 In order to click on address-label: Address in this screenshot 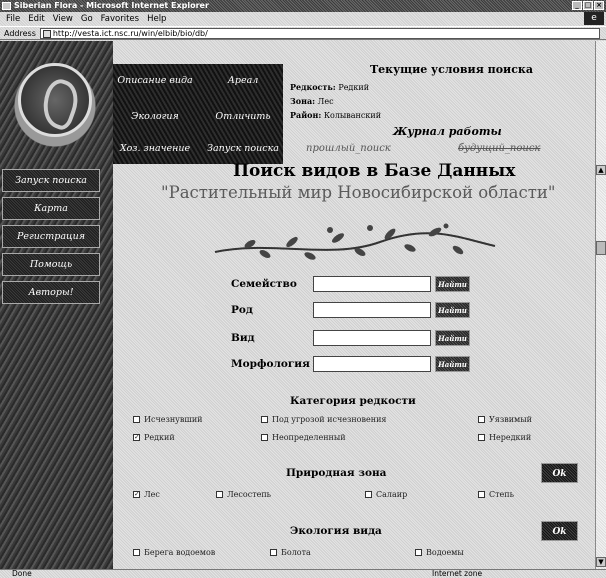, I will do `click(20, 33)`.